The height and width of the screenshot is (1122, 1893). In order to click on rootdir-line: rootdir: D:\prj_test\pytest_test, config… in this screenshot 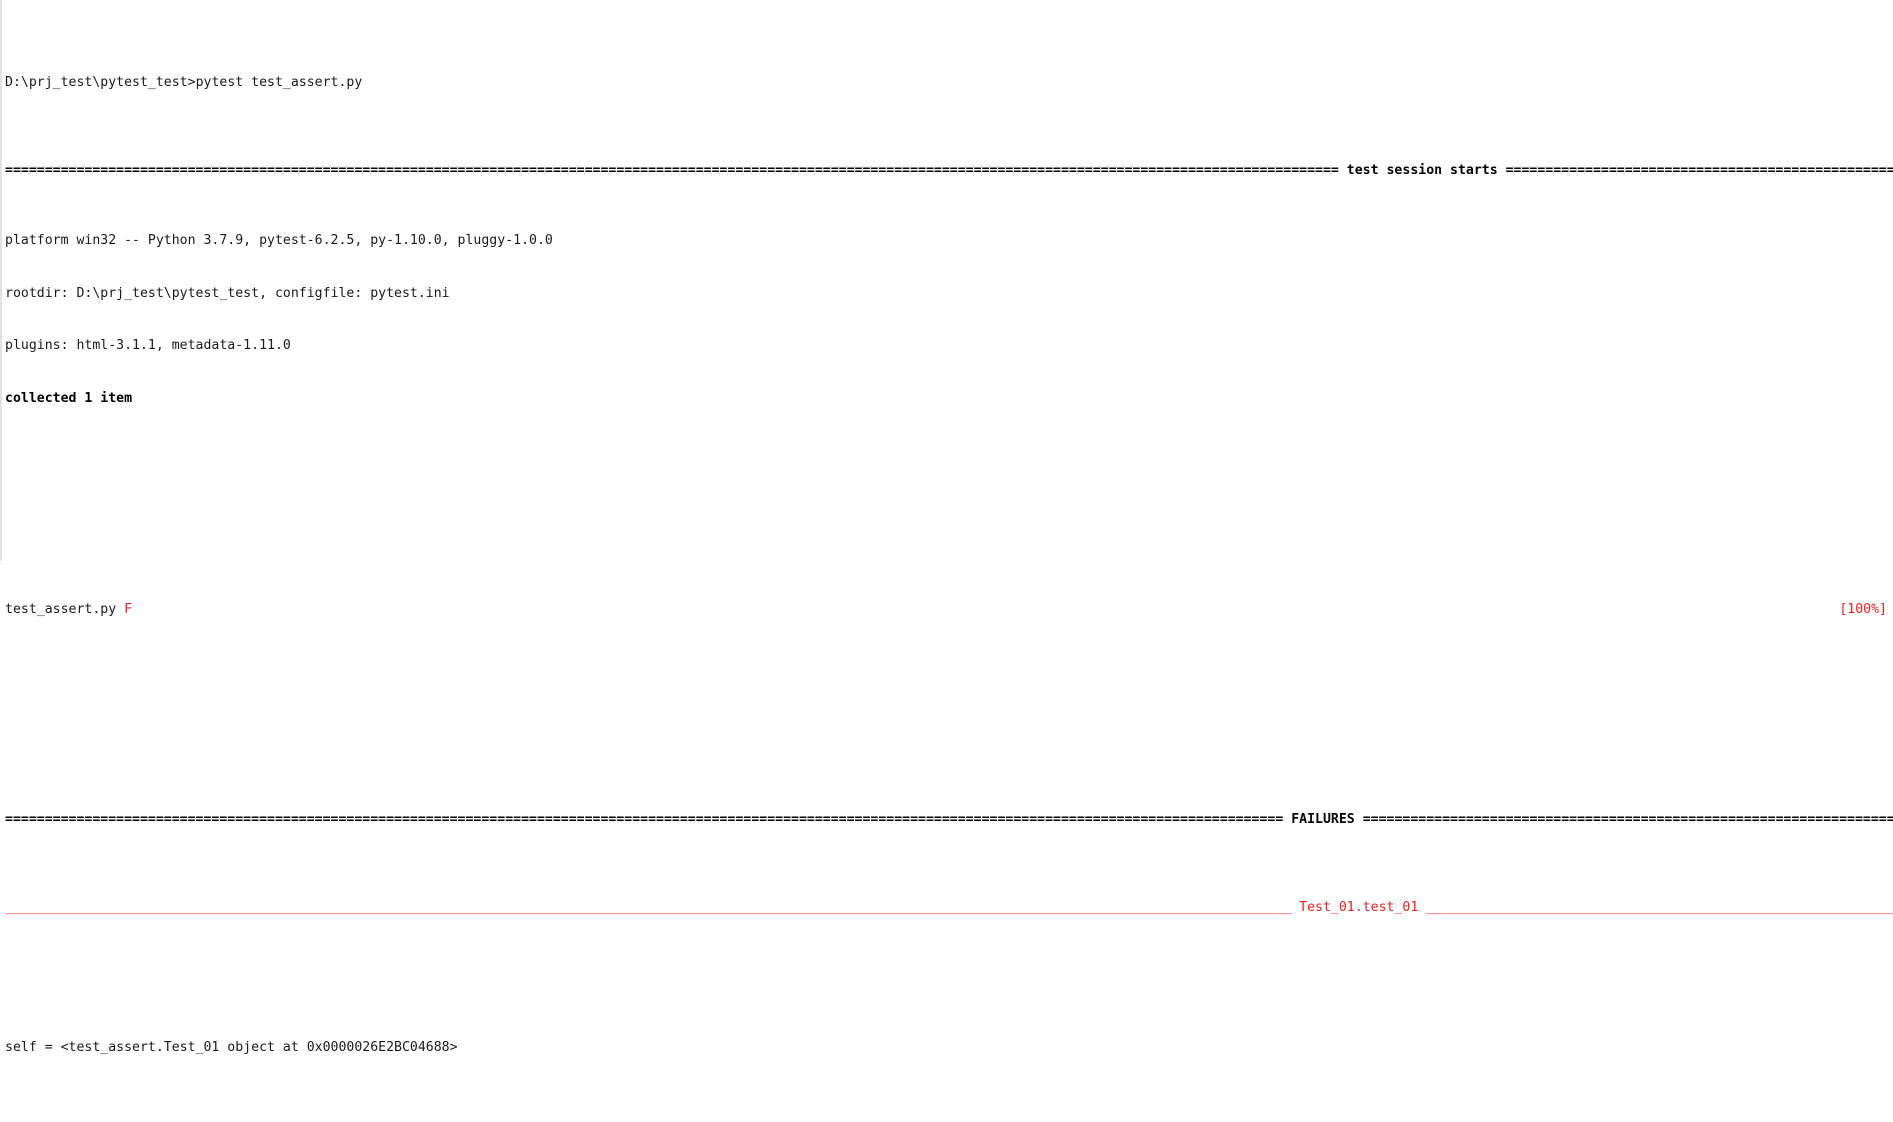, I will do `click(949, 294)`.